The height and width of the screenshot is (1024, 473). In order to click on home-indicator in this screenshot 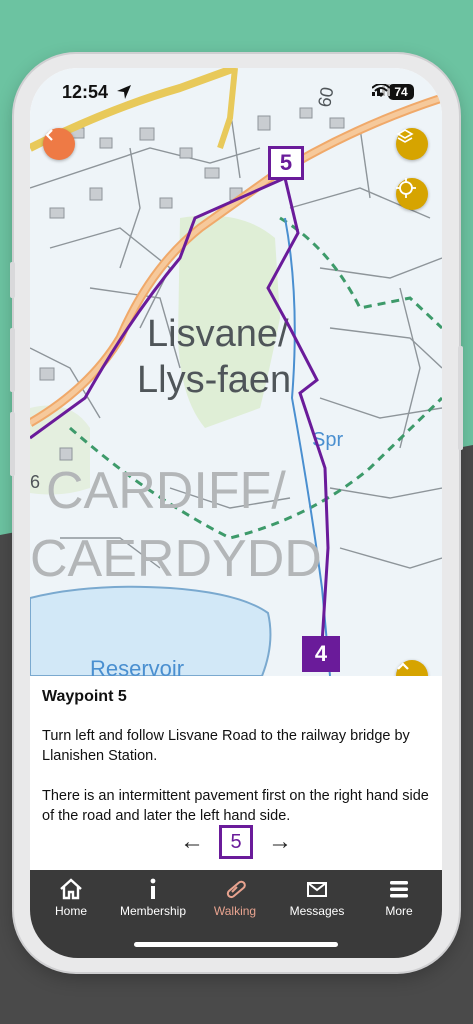, I will do `click(236, 944)`.